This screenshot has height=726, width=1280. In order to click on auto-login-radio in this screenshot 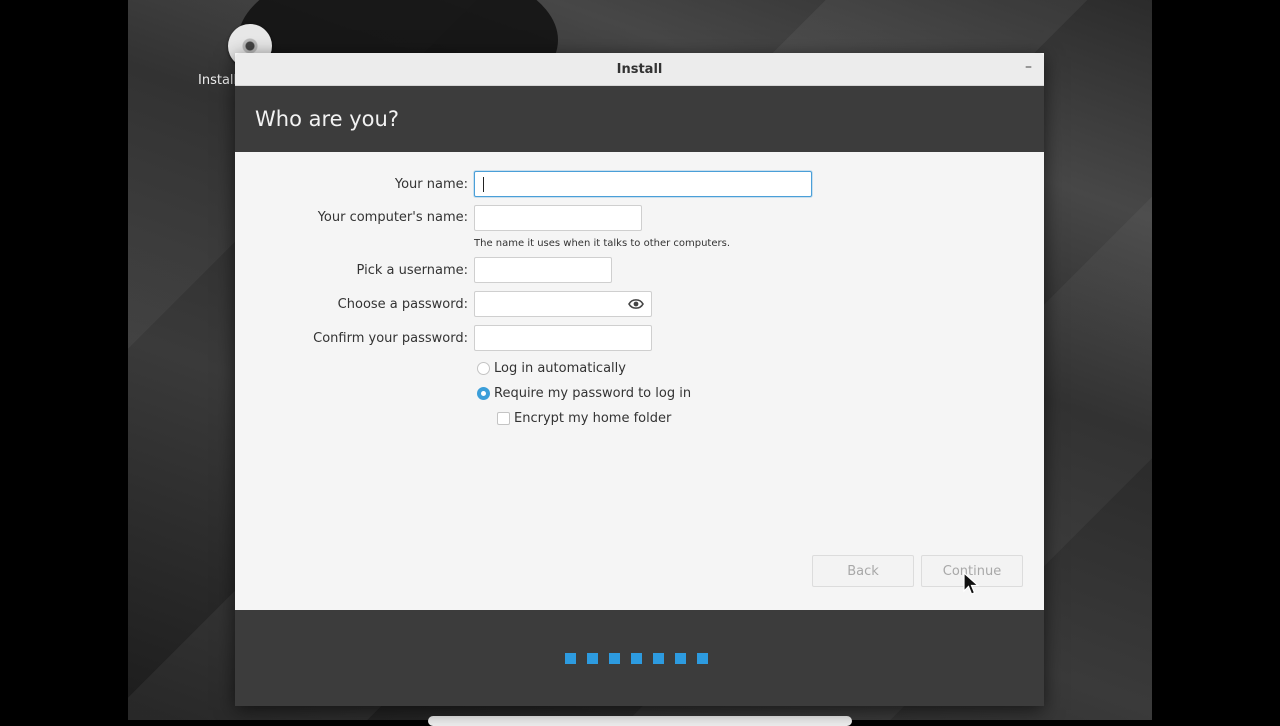, I will do `click(483, 368)`.